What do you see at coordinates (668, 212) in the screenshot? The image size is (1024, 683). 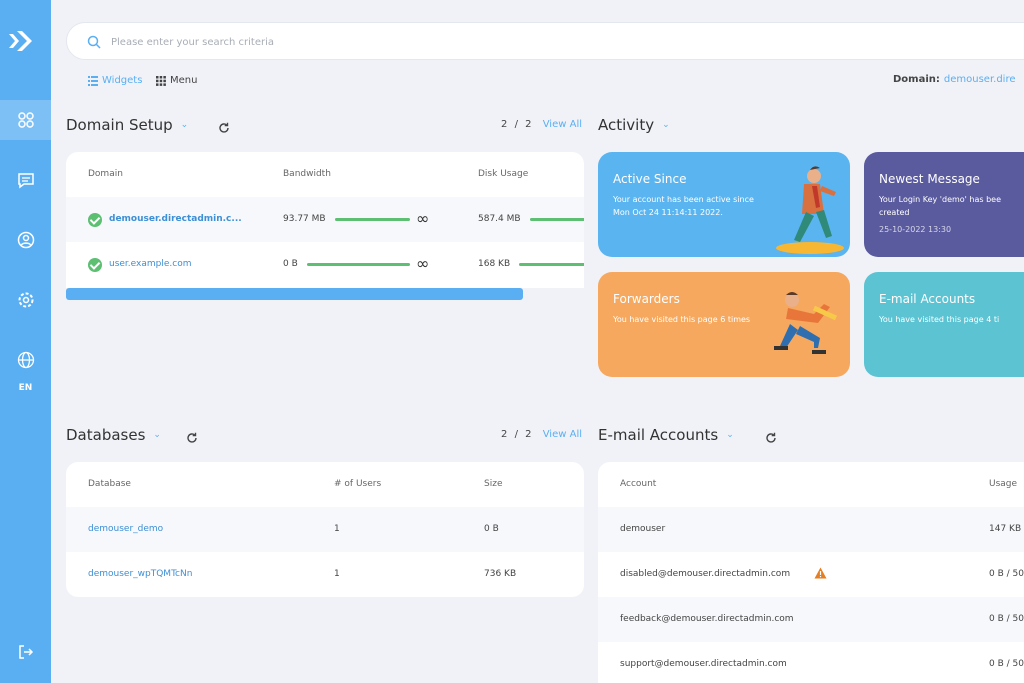 I see `tile-text-line2: Mon Oct 24 11:14:11 2022.` at bounding box center [668, 212].